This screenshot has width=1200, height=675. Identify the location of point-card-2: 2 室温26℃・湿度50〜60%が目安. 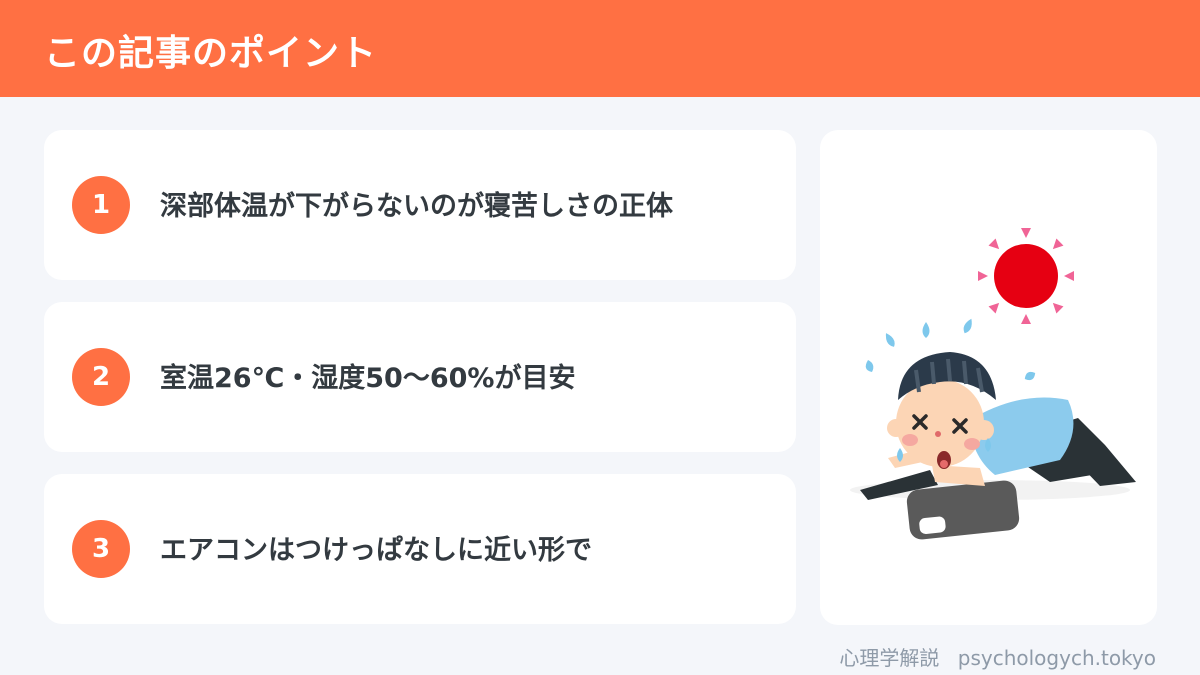
(420, 377).